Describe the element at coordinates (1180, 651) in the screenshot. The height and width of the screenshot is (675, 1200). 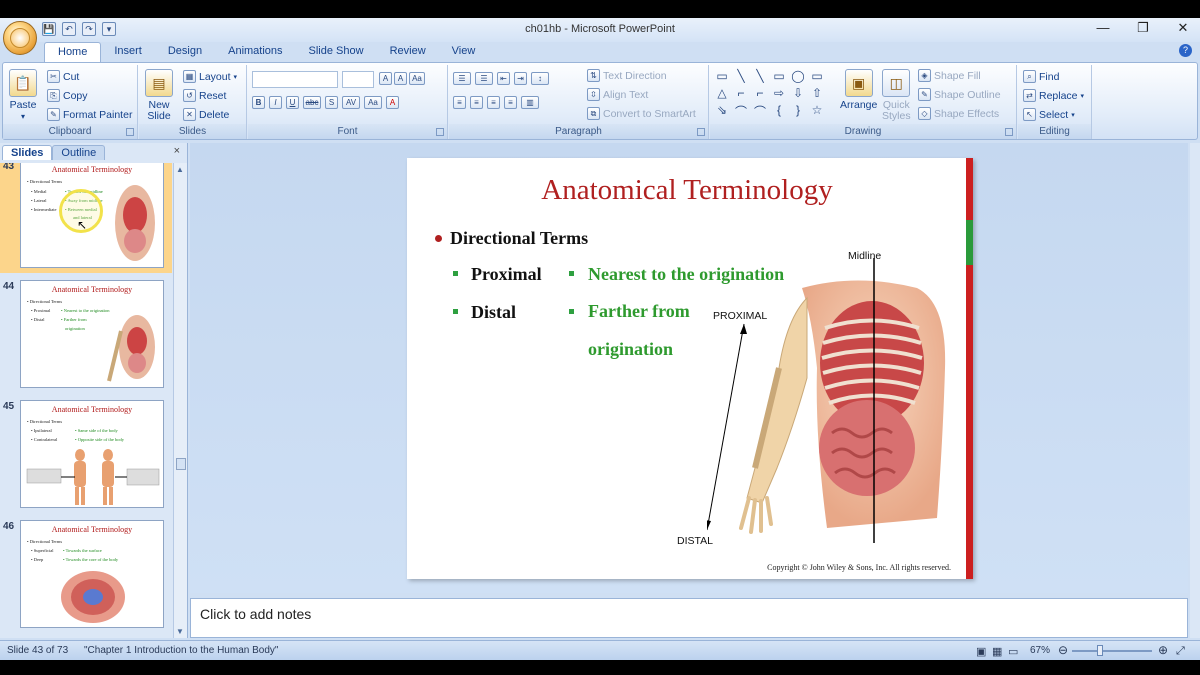
I see `fit-to-window-icon: ⤢` at that location.